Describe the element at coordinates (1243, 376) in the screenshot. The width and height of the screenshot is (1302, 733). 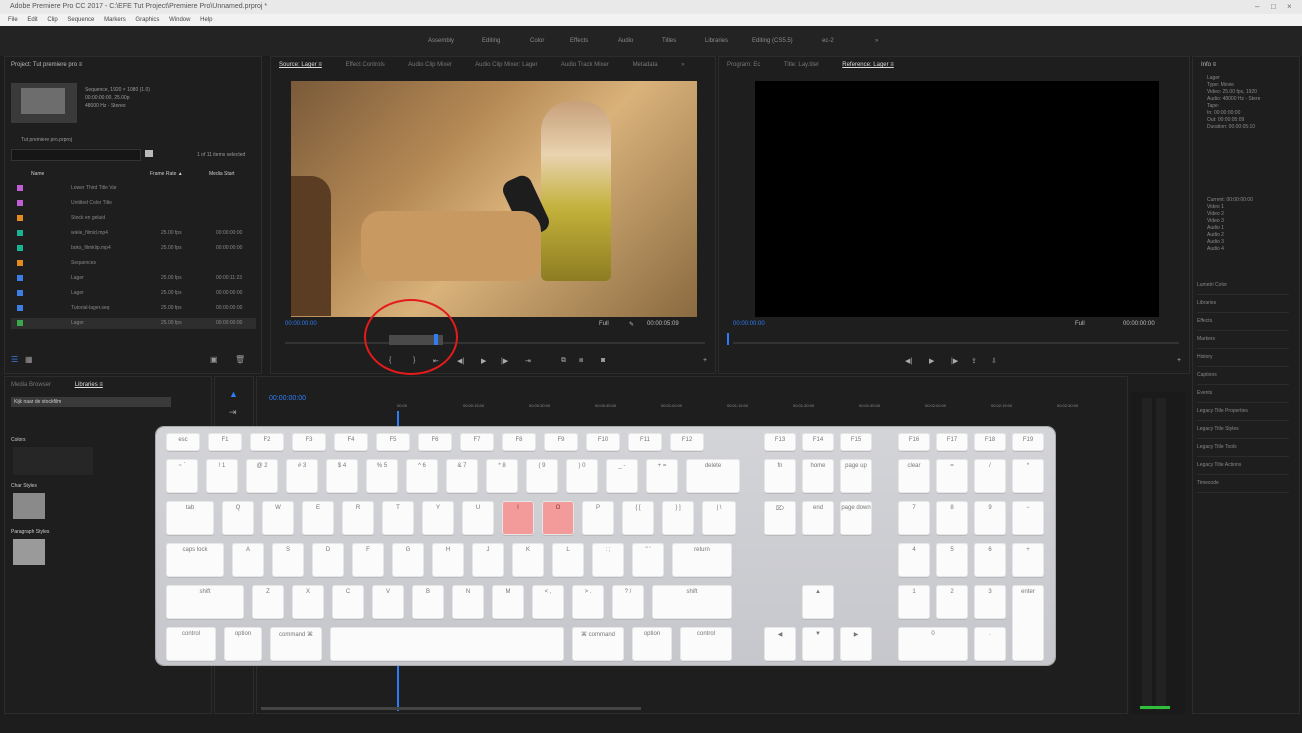
I see `panel-list-item: Captions` at that location.